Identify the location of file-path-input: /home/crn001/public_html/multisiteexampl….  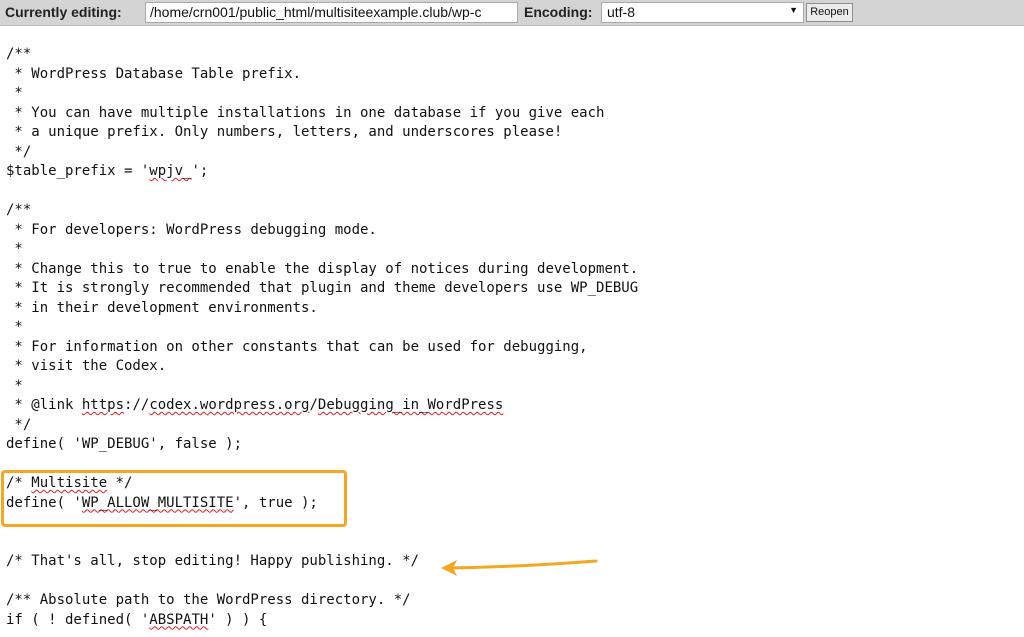
(331, 12).